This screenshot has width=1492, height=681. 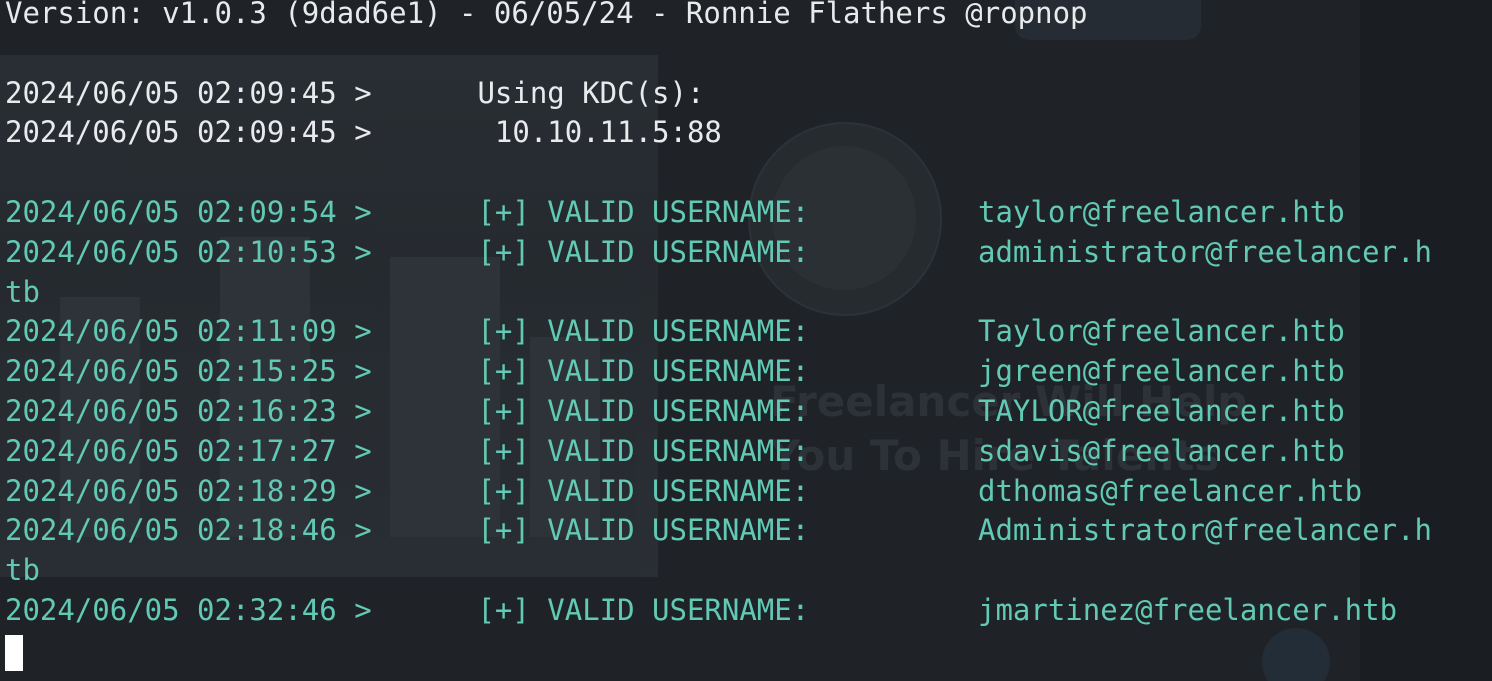 I want to click on log-timestamp: 2024/06/05 02:32:46 >, so click(x=188, y=609).